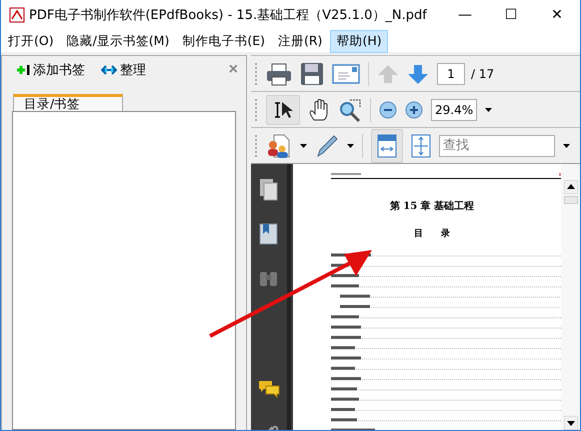 The width and height of the screenshot is (581, 431). I want to click on menu-item: 注册(R), so click(300, 41).